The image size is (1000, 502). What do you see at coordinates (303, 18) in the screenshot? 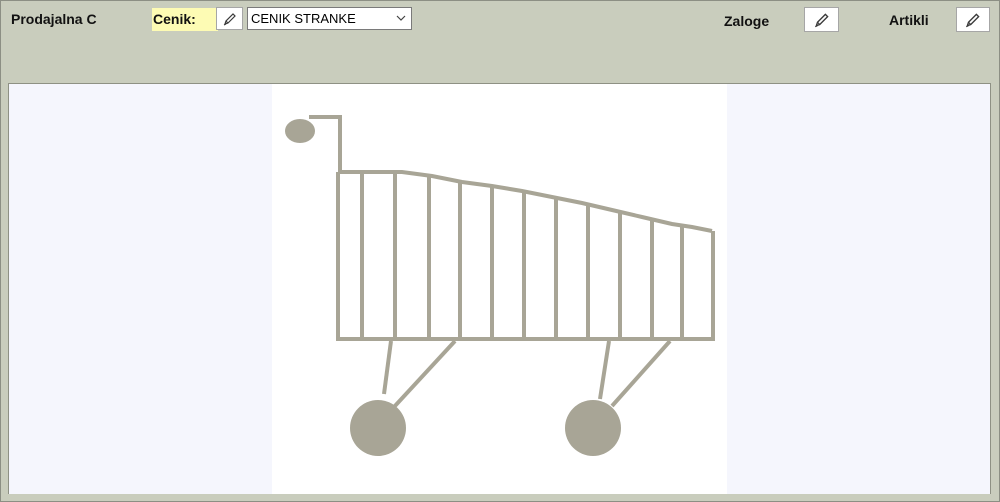
I see `price-list-selected-value: CENIK STRANKE` at bounding box center [303, 18].